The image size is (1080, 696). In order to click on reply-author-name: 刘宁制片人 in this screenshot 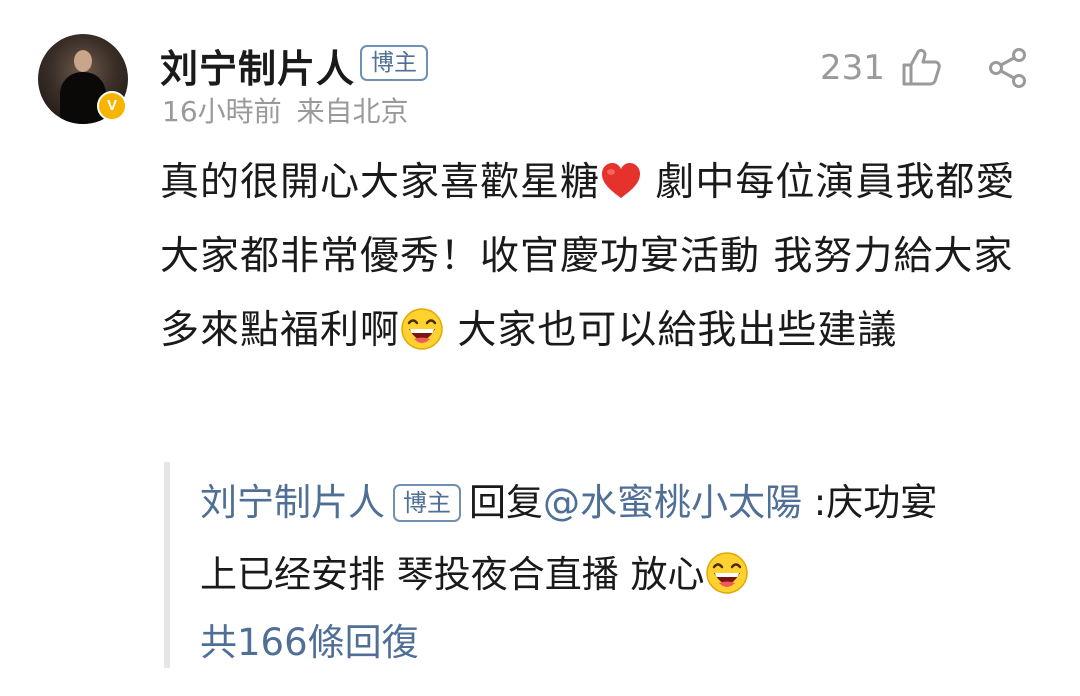, I will do `click(292, 502)`.